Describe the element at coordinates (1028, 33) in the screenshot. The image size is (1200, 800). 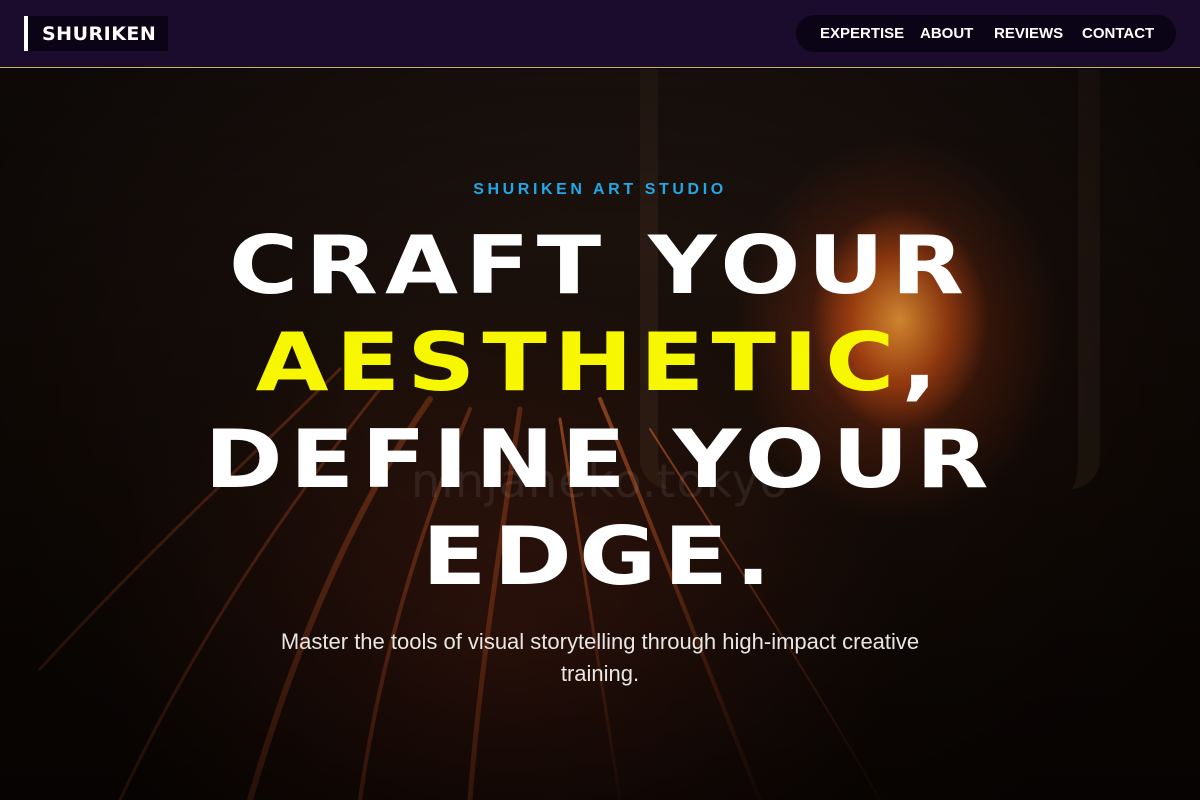
I see `nav-link-reviews: REVIEWS` at that location.